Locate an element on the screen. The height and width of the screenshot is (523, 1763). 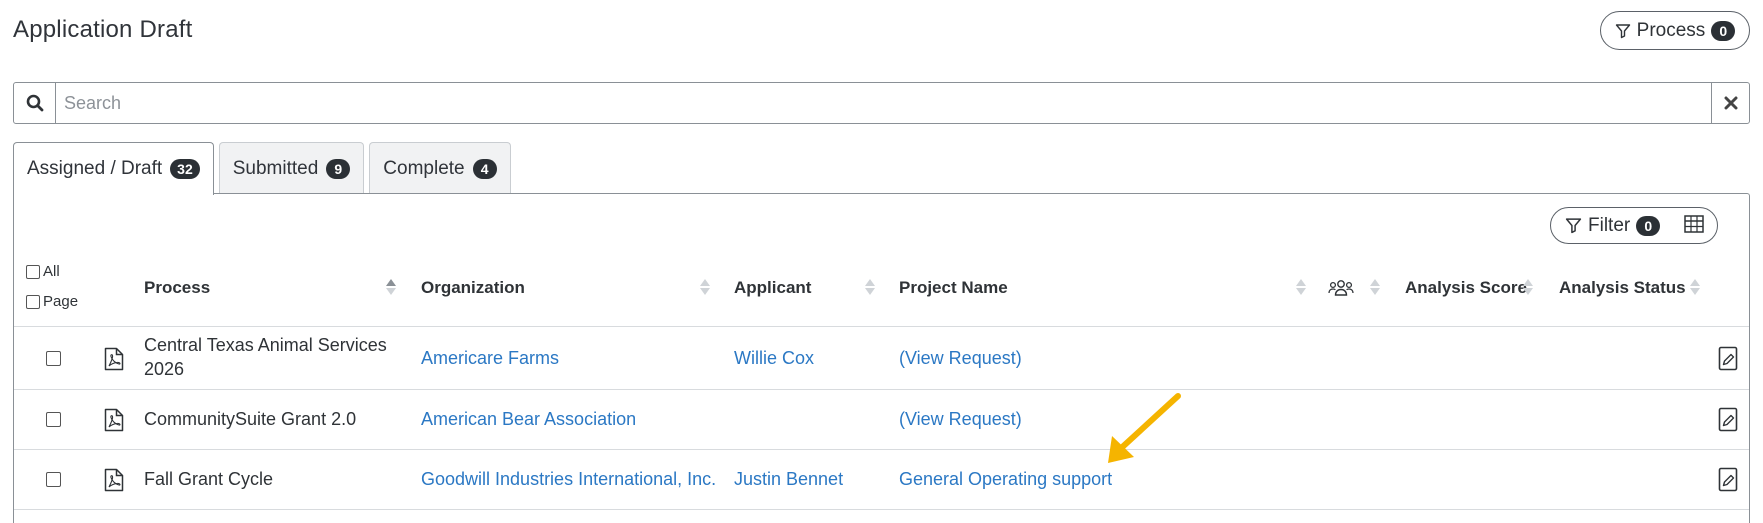
process-filter-label: Process is located at coordinates (1671, 30).